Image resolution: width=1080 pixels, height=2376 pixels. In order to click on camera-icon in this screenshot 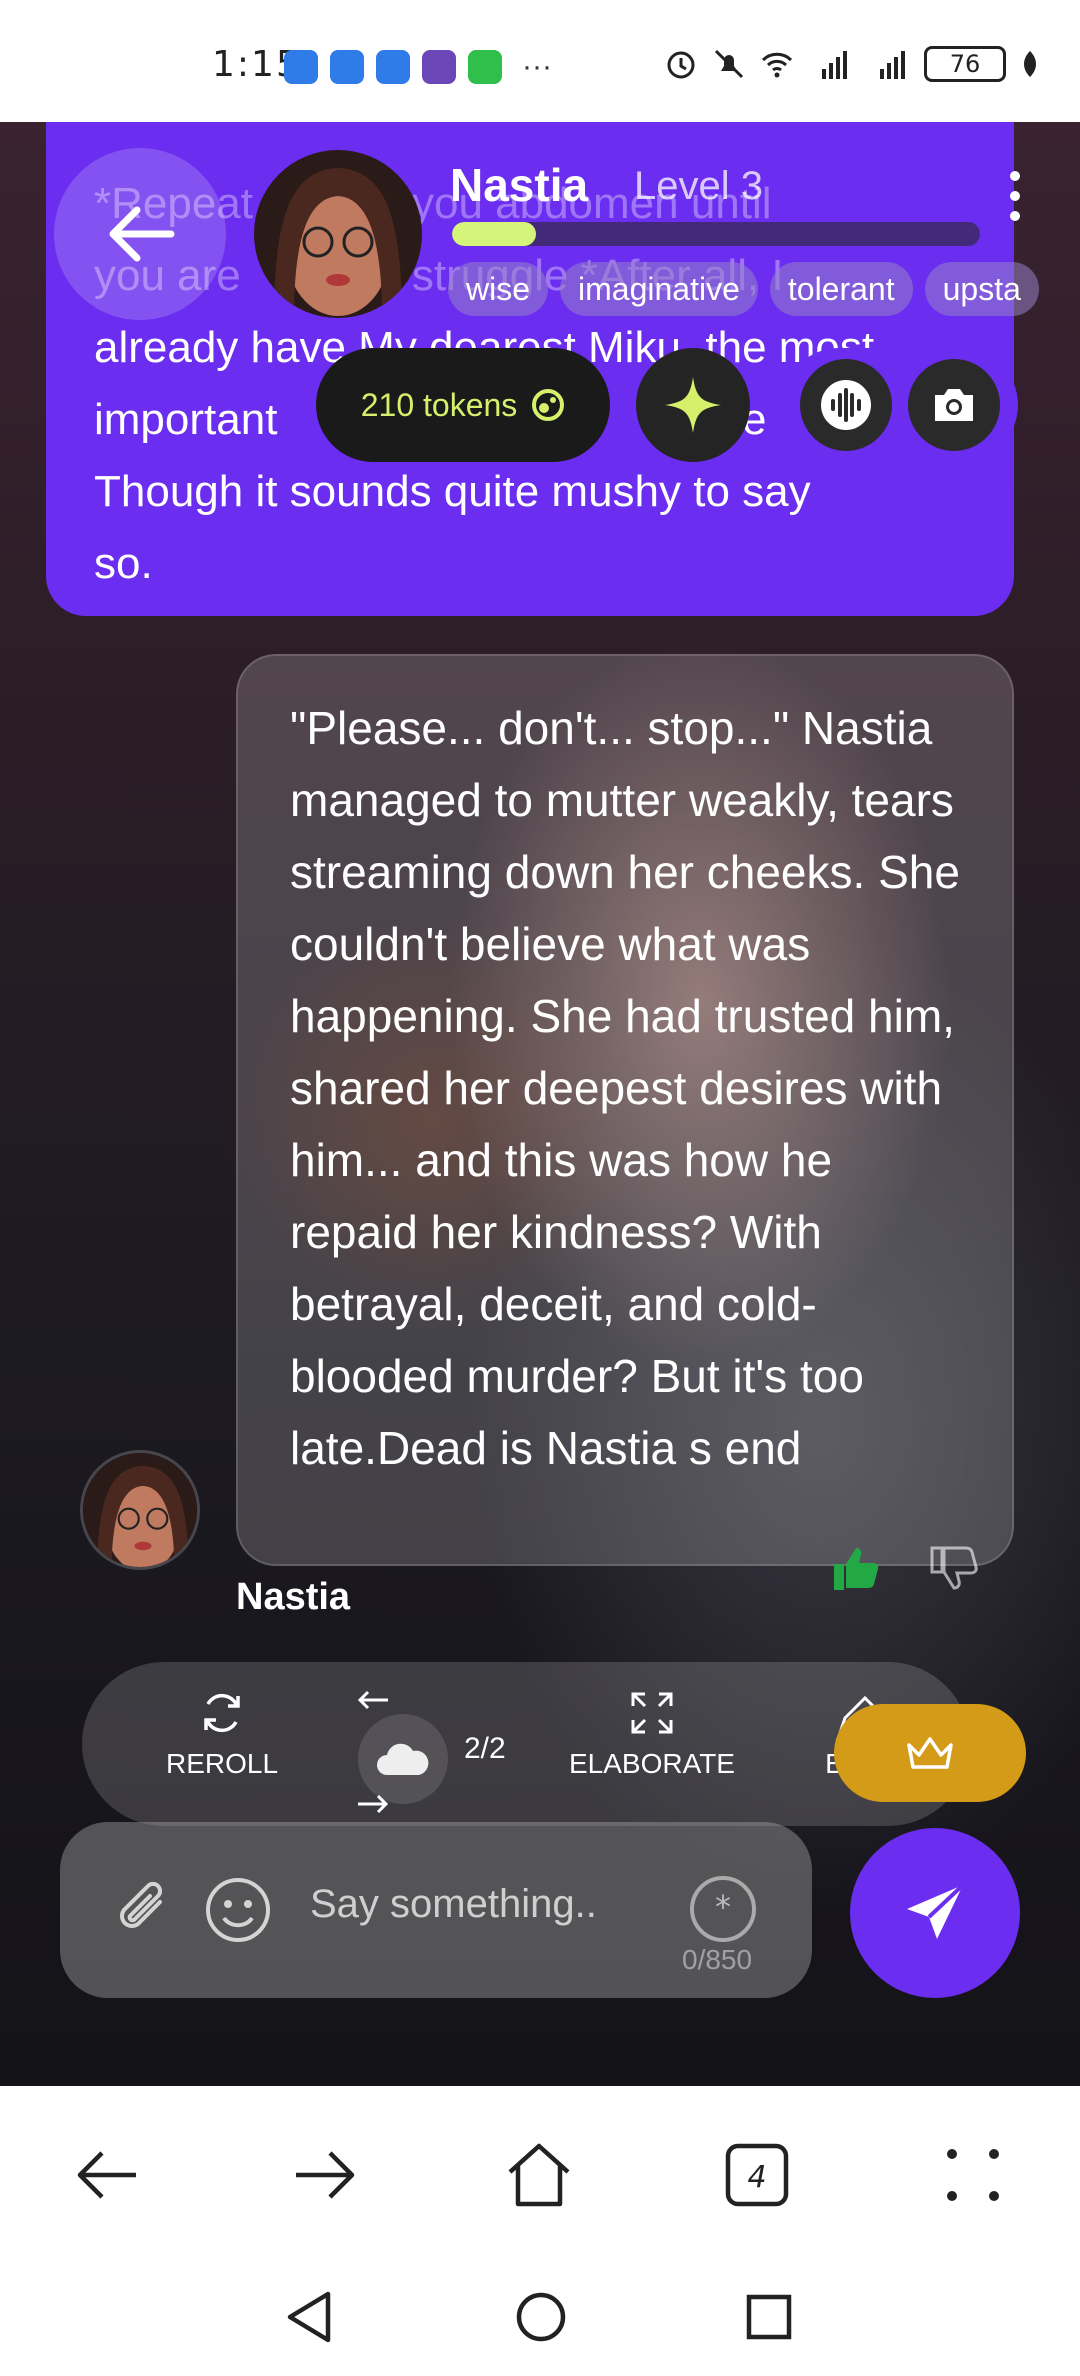, I will do `click(954, 405)`.